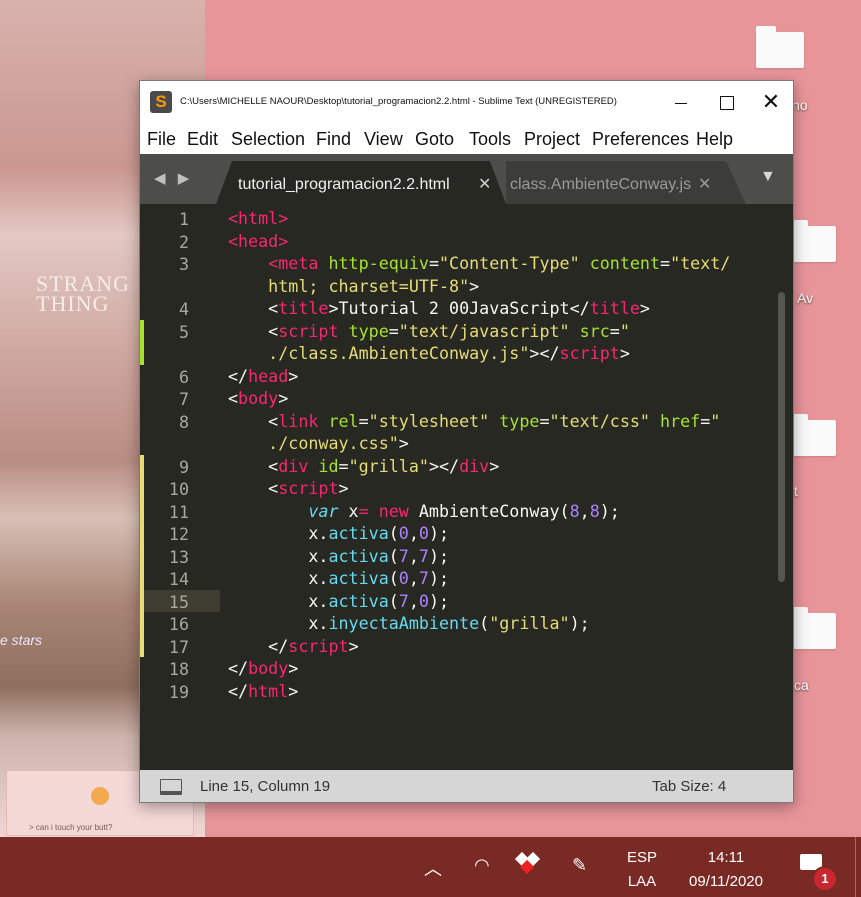  I want to click on maximize-button, so click(727, 102).